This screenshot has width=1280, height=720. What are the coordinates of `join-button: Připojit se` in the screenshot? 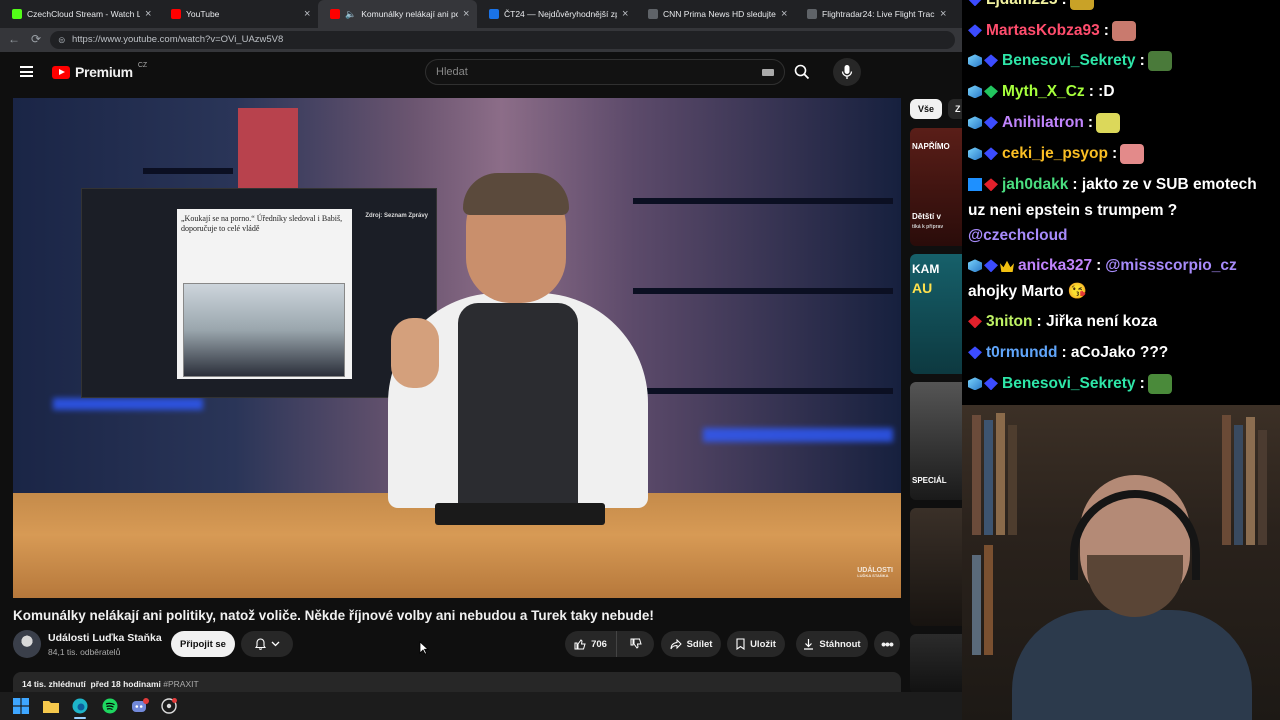 It's located at (203, 644).